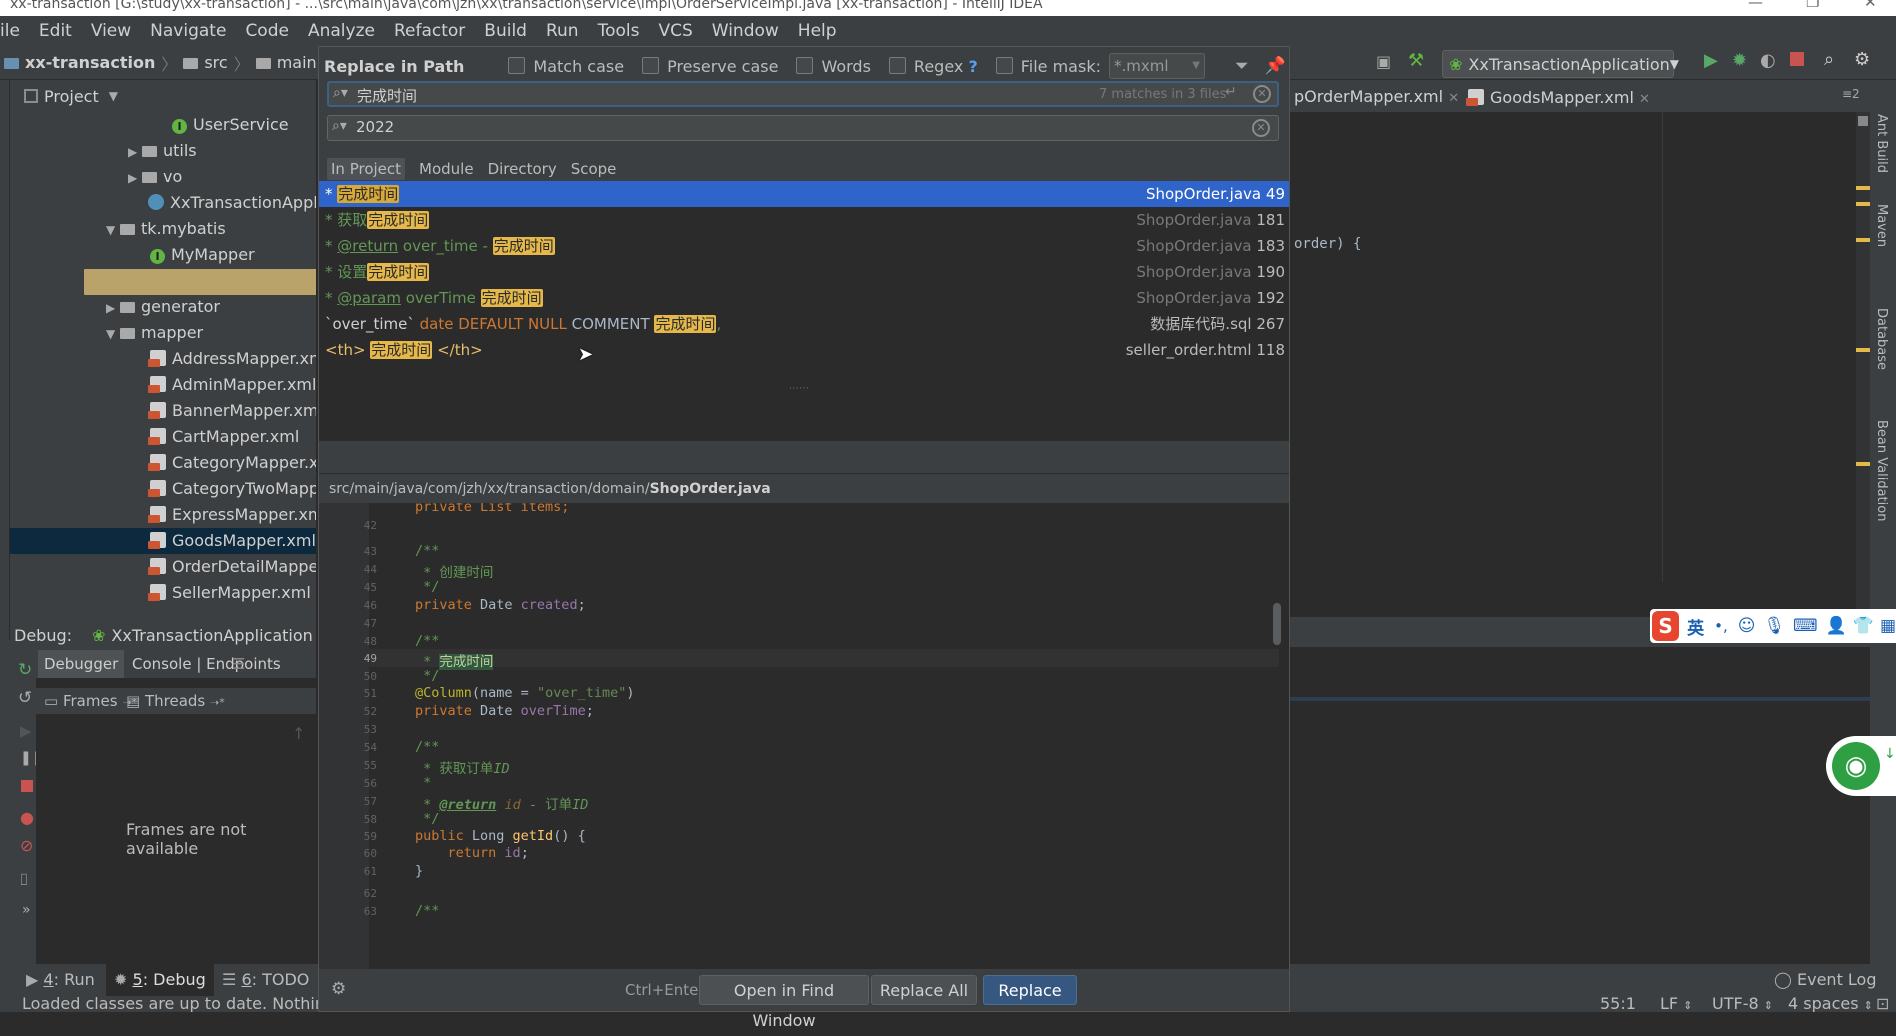 The height and width of the screenshot is (1036, 1896). Describe the element at coordinates (1242, 66) in the screenshot. I see `filter-icon: ⏷` at that location.